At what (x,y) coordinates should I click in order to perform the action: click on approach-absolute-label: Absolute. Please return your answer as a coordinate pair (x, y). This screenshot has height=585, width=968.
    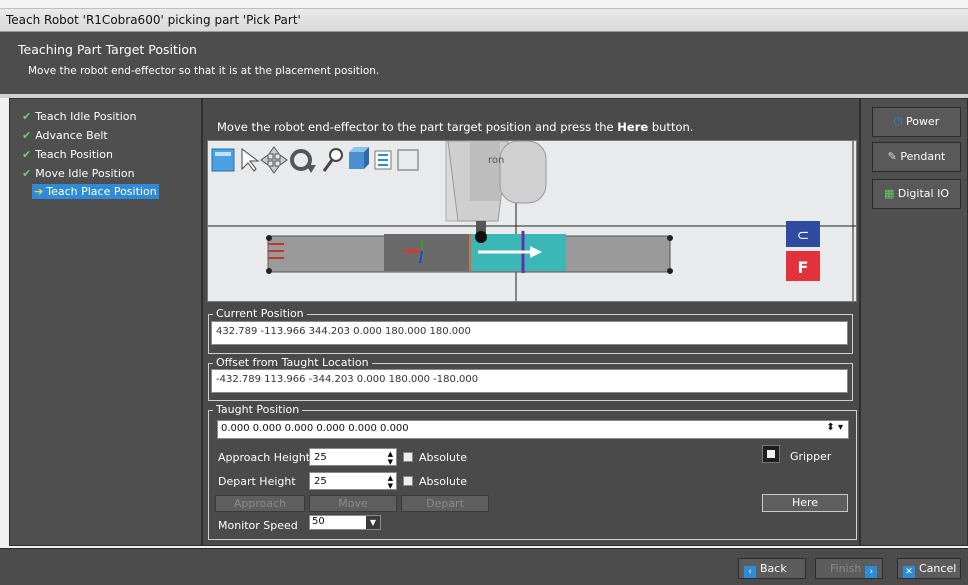
    Looking at the image, I should click on (443, 457).